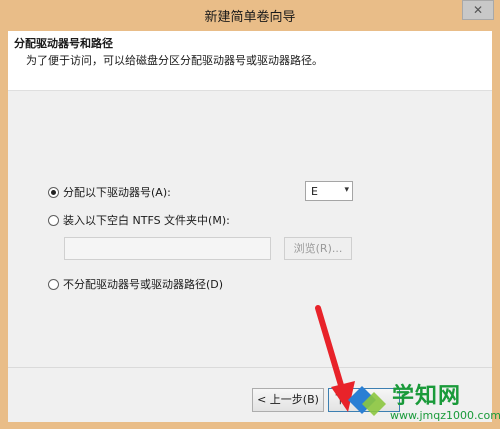 This screenshot has width=500, height=429. I want to click on back-button: < 上一步(B), so click(288, 400).